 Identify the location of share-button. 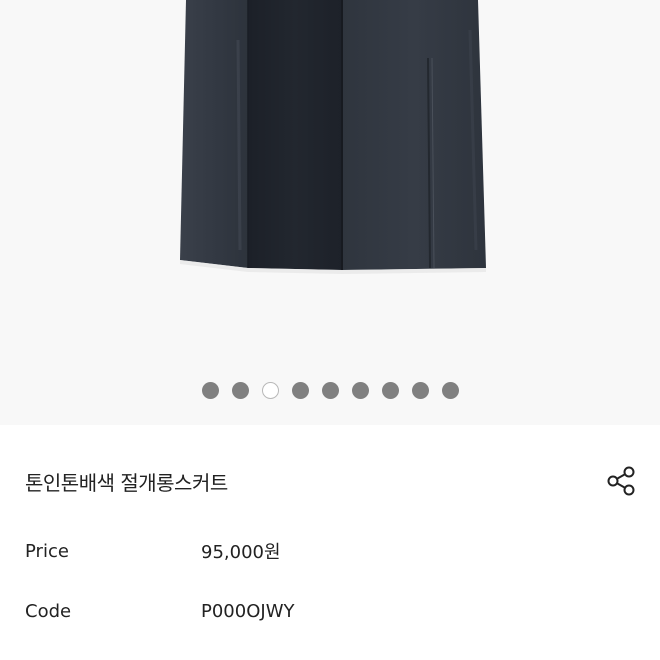
(621, 481).